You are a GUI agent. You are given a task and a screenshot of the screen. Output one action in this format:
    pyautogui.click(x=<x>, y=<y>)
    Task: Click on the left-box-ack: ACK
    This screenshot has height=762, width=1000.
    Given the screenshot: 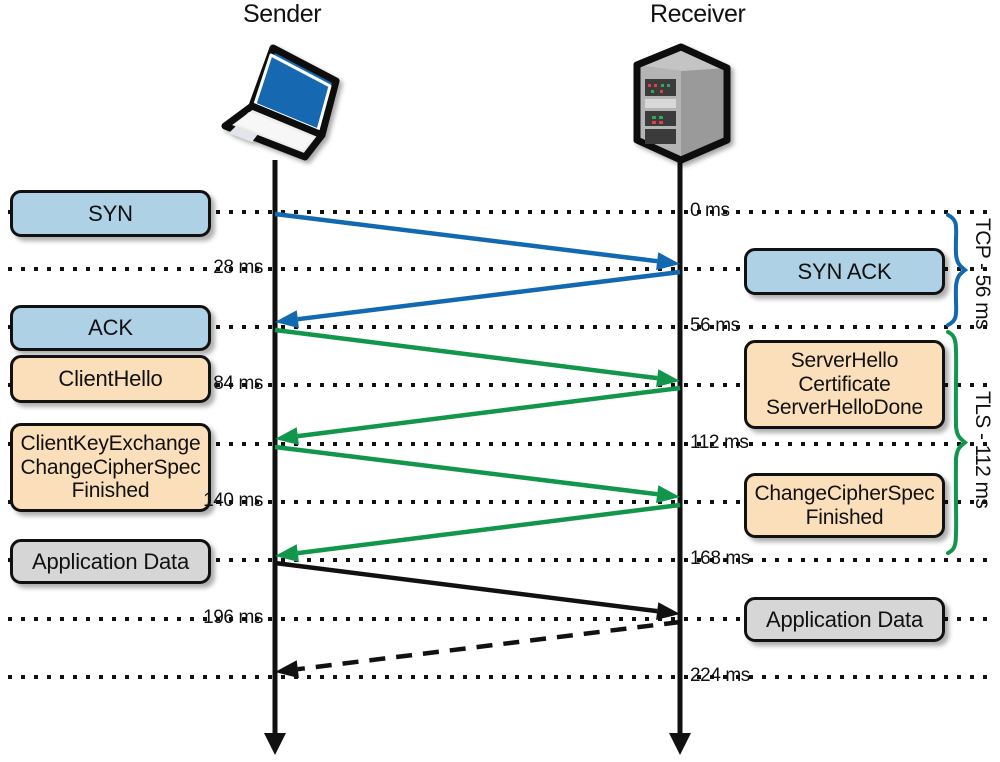 What is the action you would take?
    pyautogui.click(x=110, y=328)
    